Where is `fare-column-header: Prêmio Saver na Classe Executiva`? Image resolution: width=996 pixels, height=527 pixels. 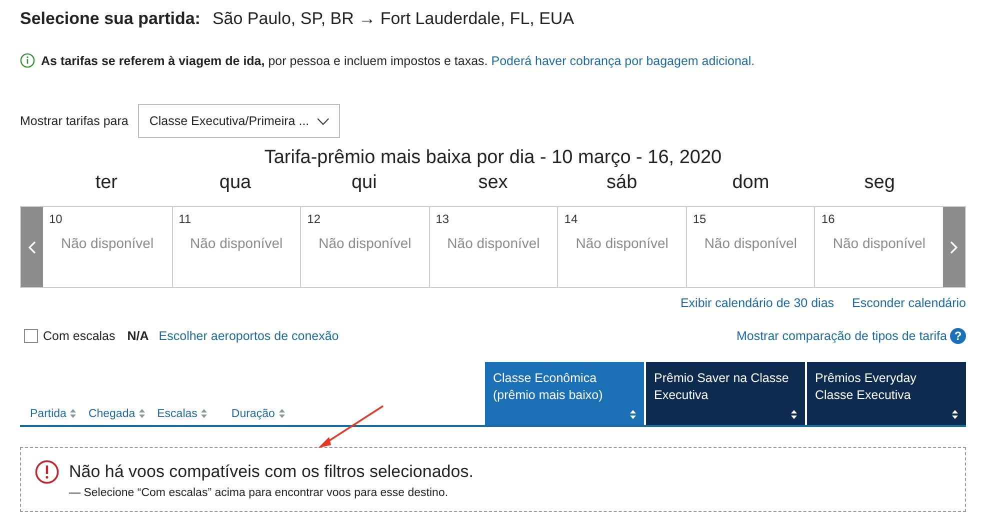
fare-column-header: Prêmio Saver na Classe Executiva is located at coordinates (725, 393).